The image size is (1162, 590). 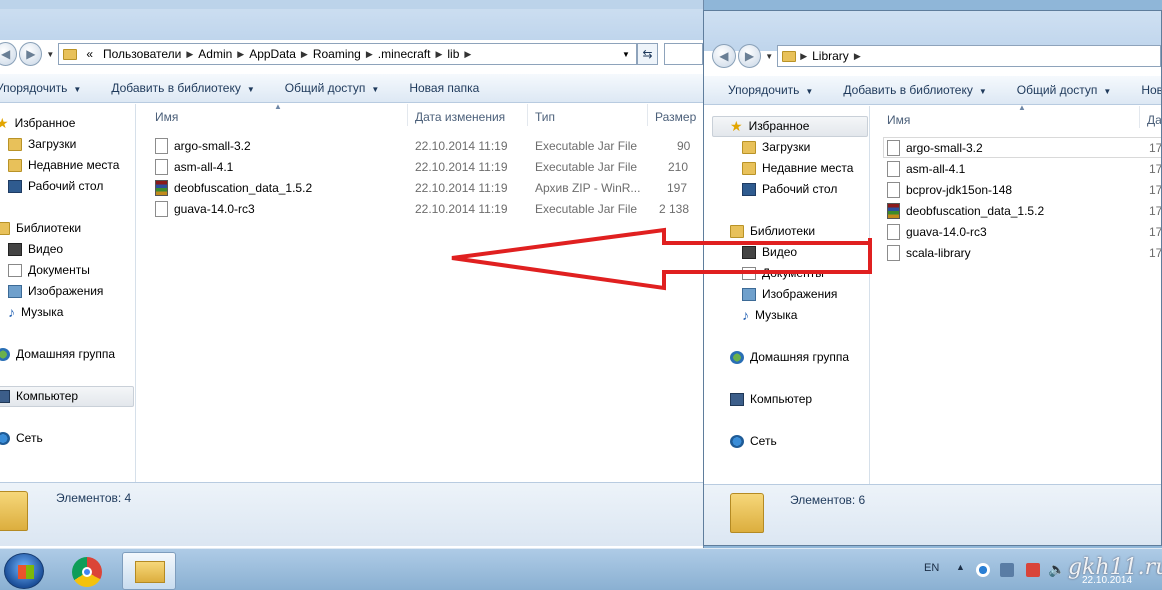 I want to click on start-button, so click(x=24, y=571).